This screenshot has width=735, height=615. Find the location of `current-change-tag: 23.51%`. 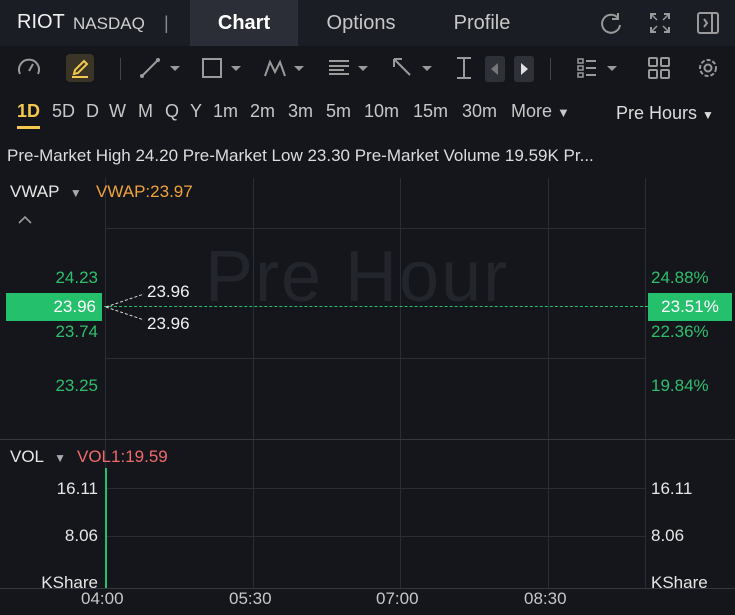

current-change-tag: 23.51% is located at coordinates (690, 307).